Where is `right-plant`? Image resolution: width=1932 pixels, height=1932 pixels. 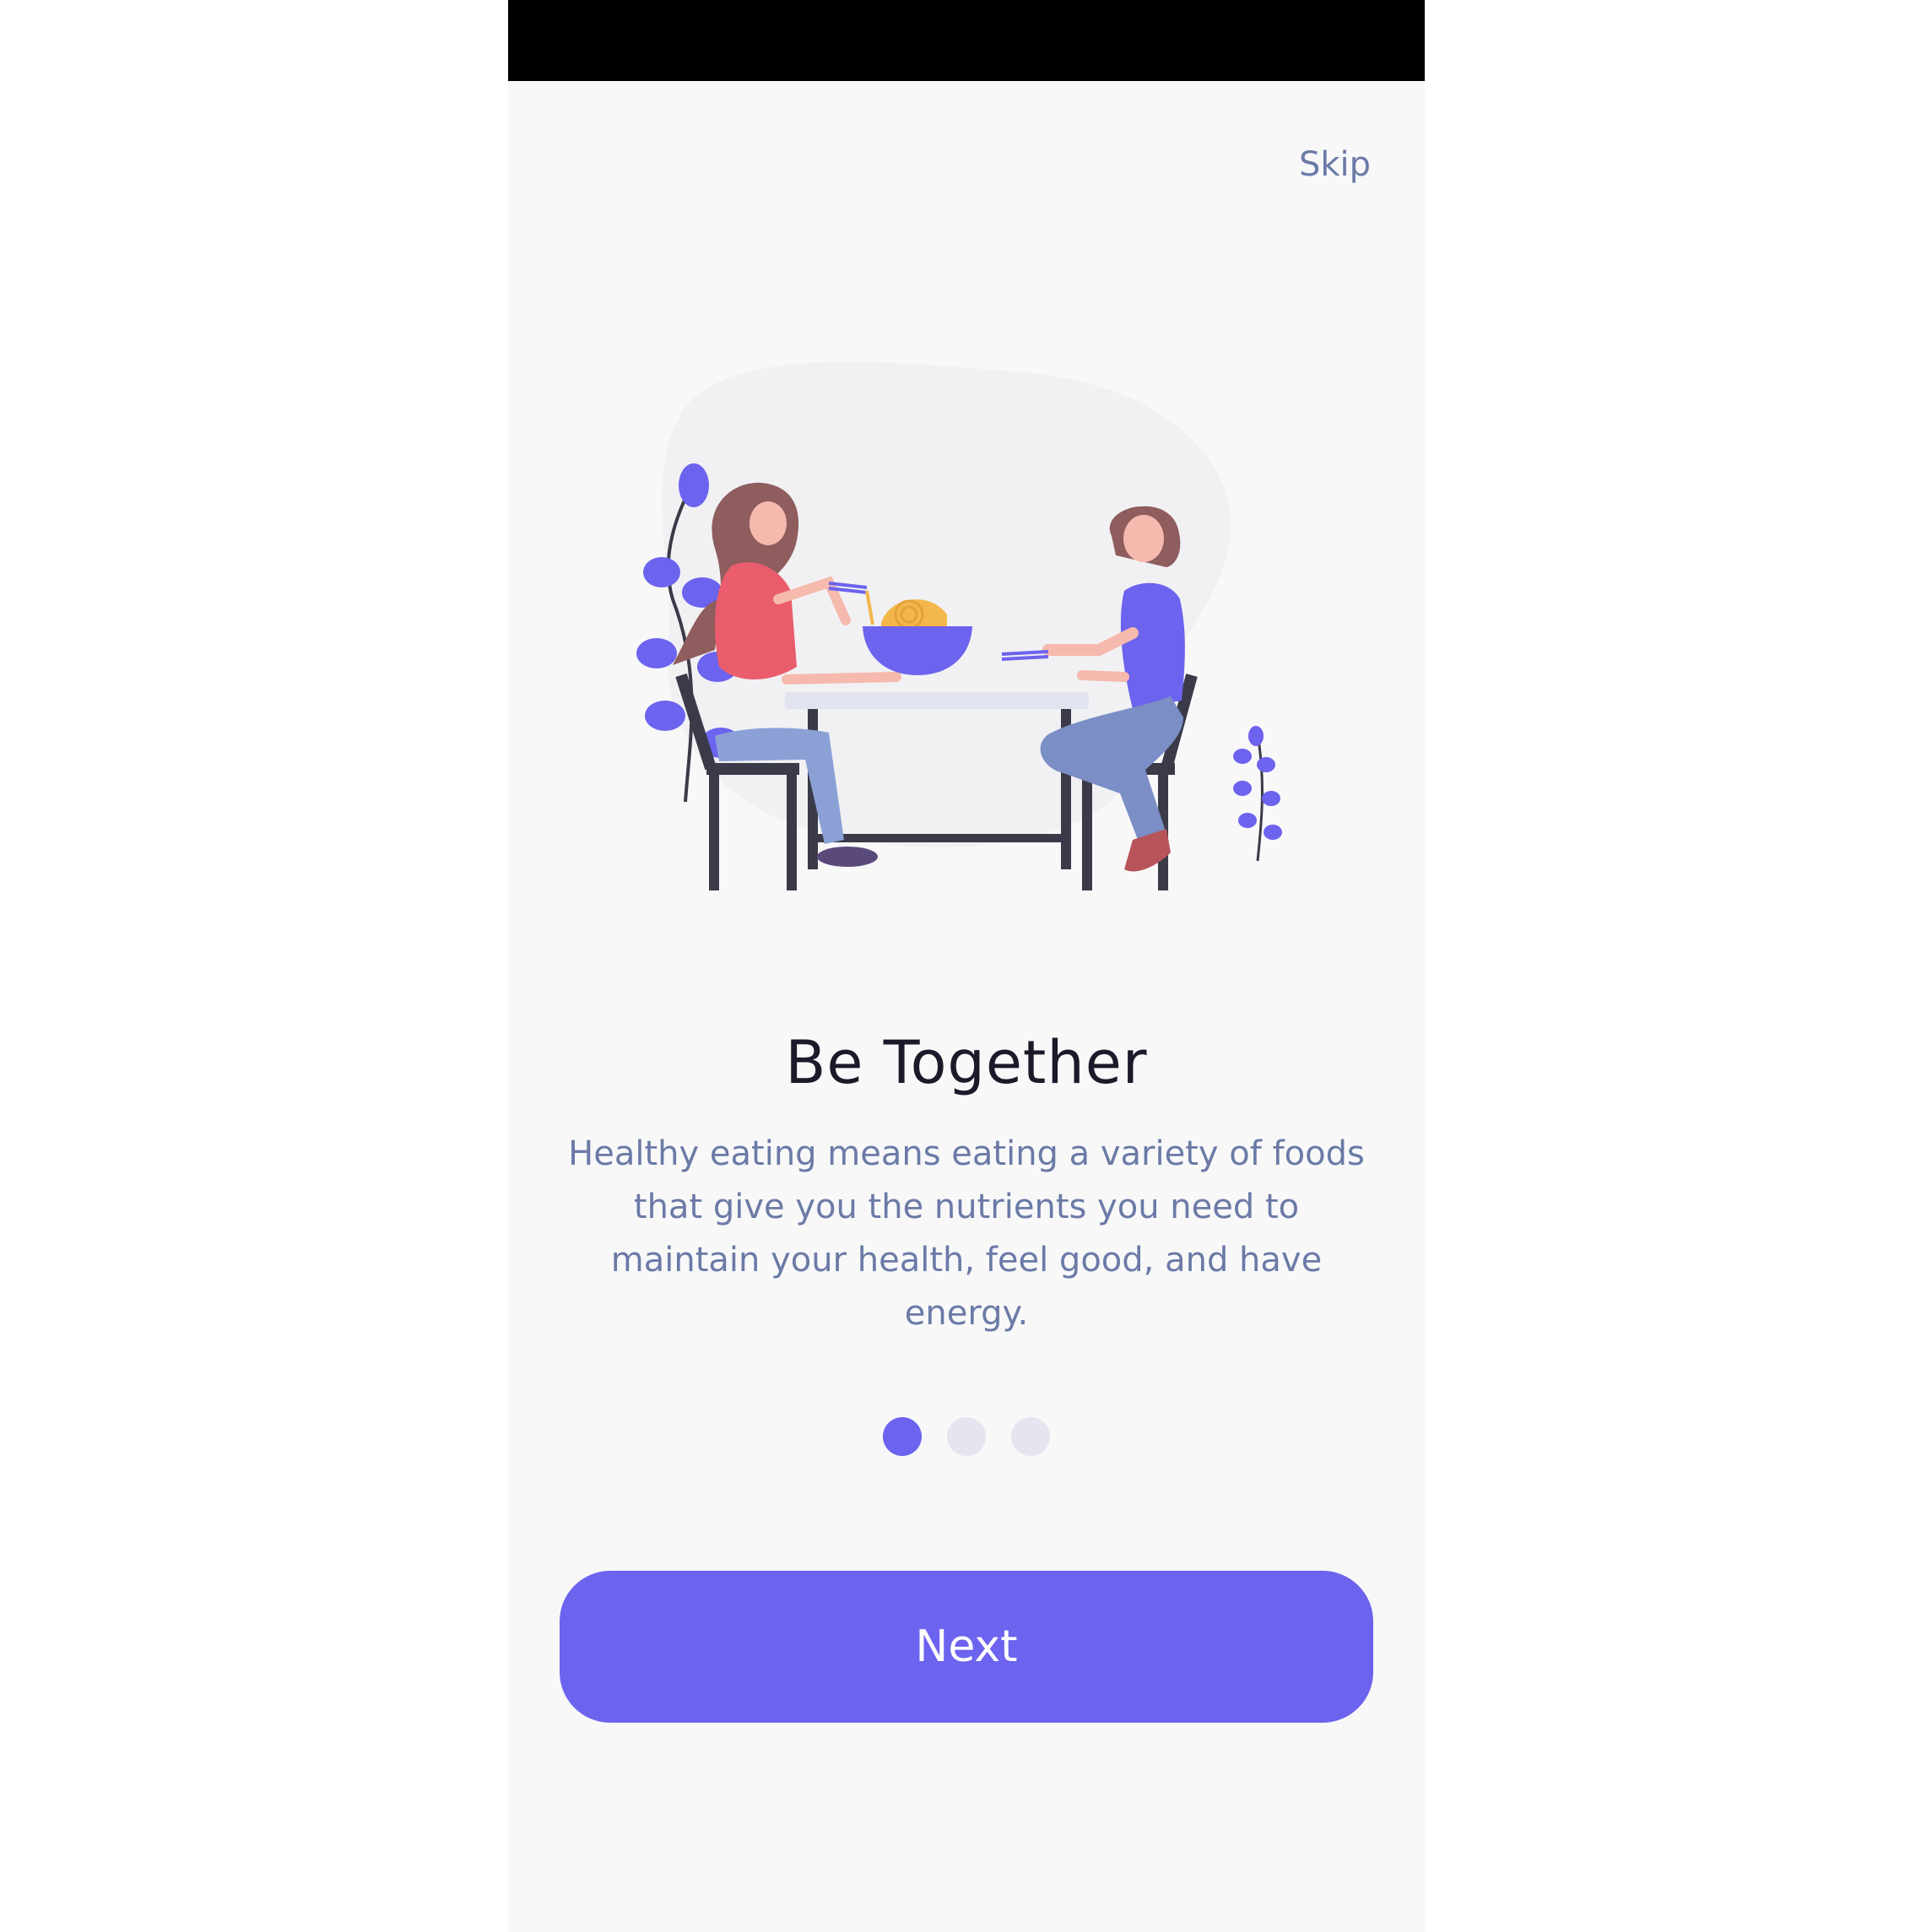
right-plant is located at coordinates (1257, 794).